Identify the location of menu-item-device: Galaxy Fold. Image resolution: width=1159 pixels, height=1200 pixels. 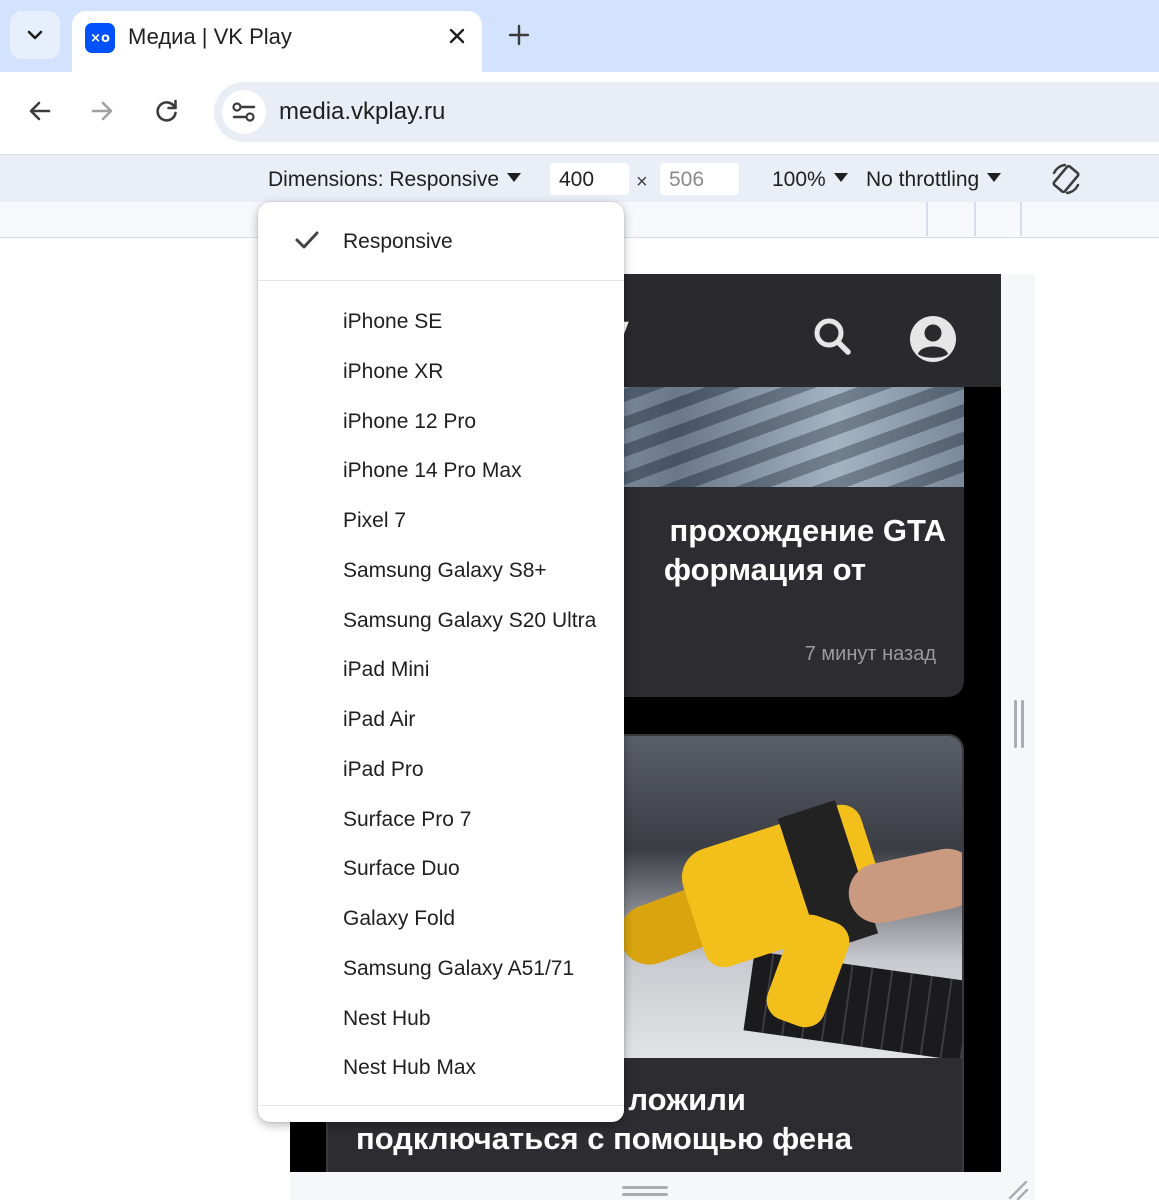
(399, 919).